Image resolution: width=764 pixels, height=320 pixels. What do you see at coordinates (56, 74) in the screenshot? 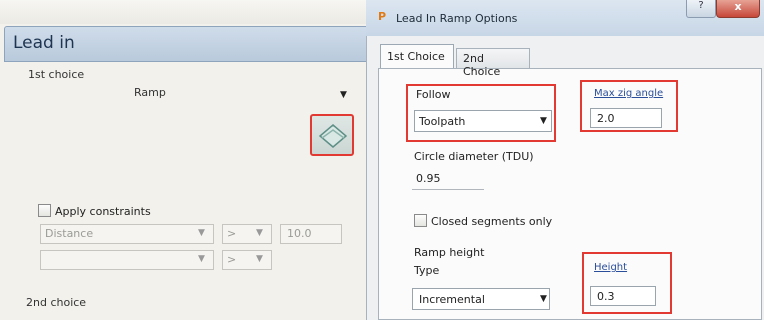
I see `first-choice-label: 1st choice` at bounding box center [56, 74].